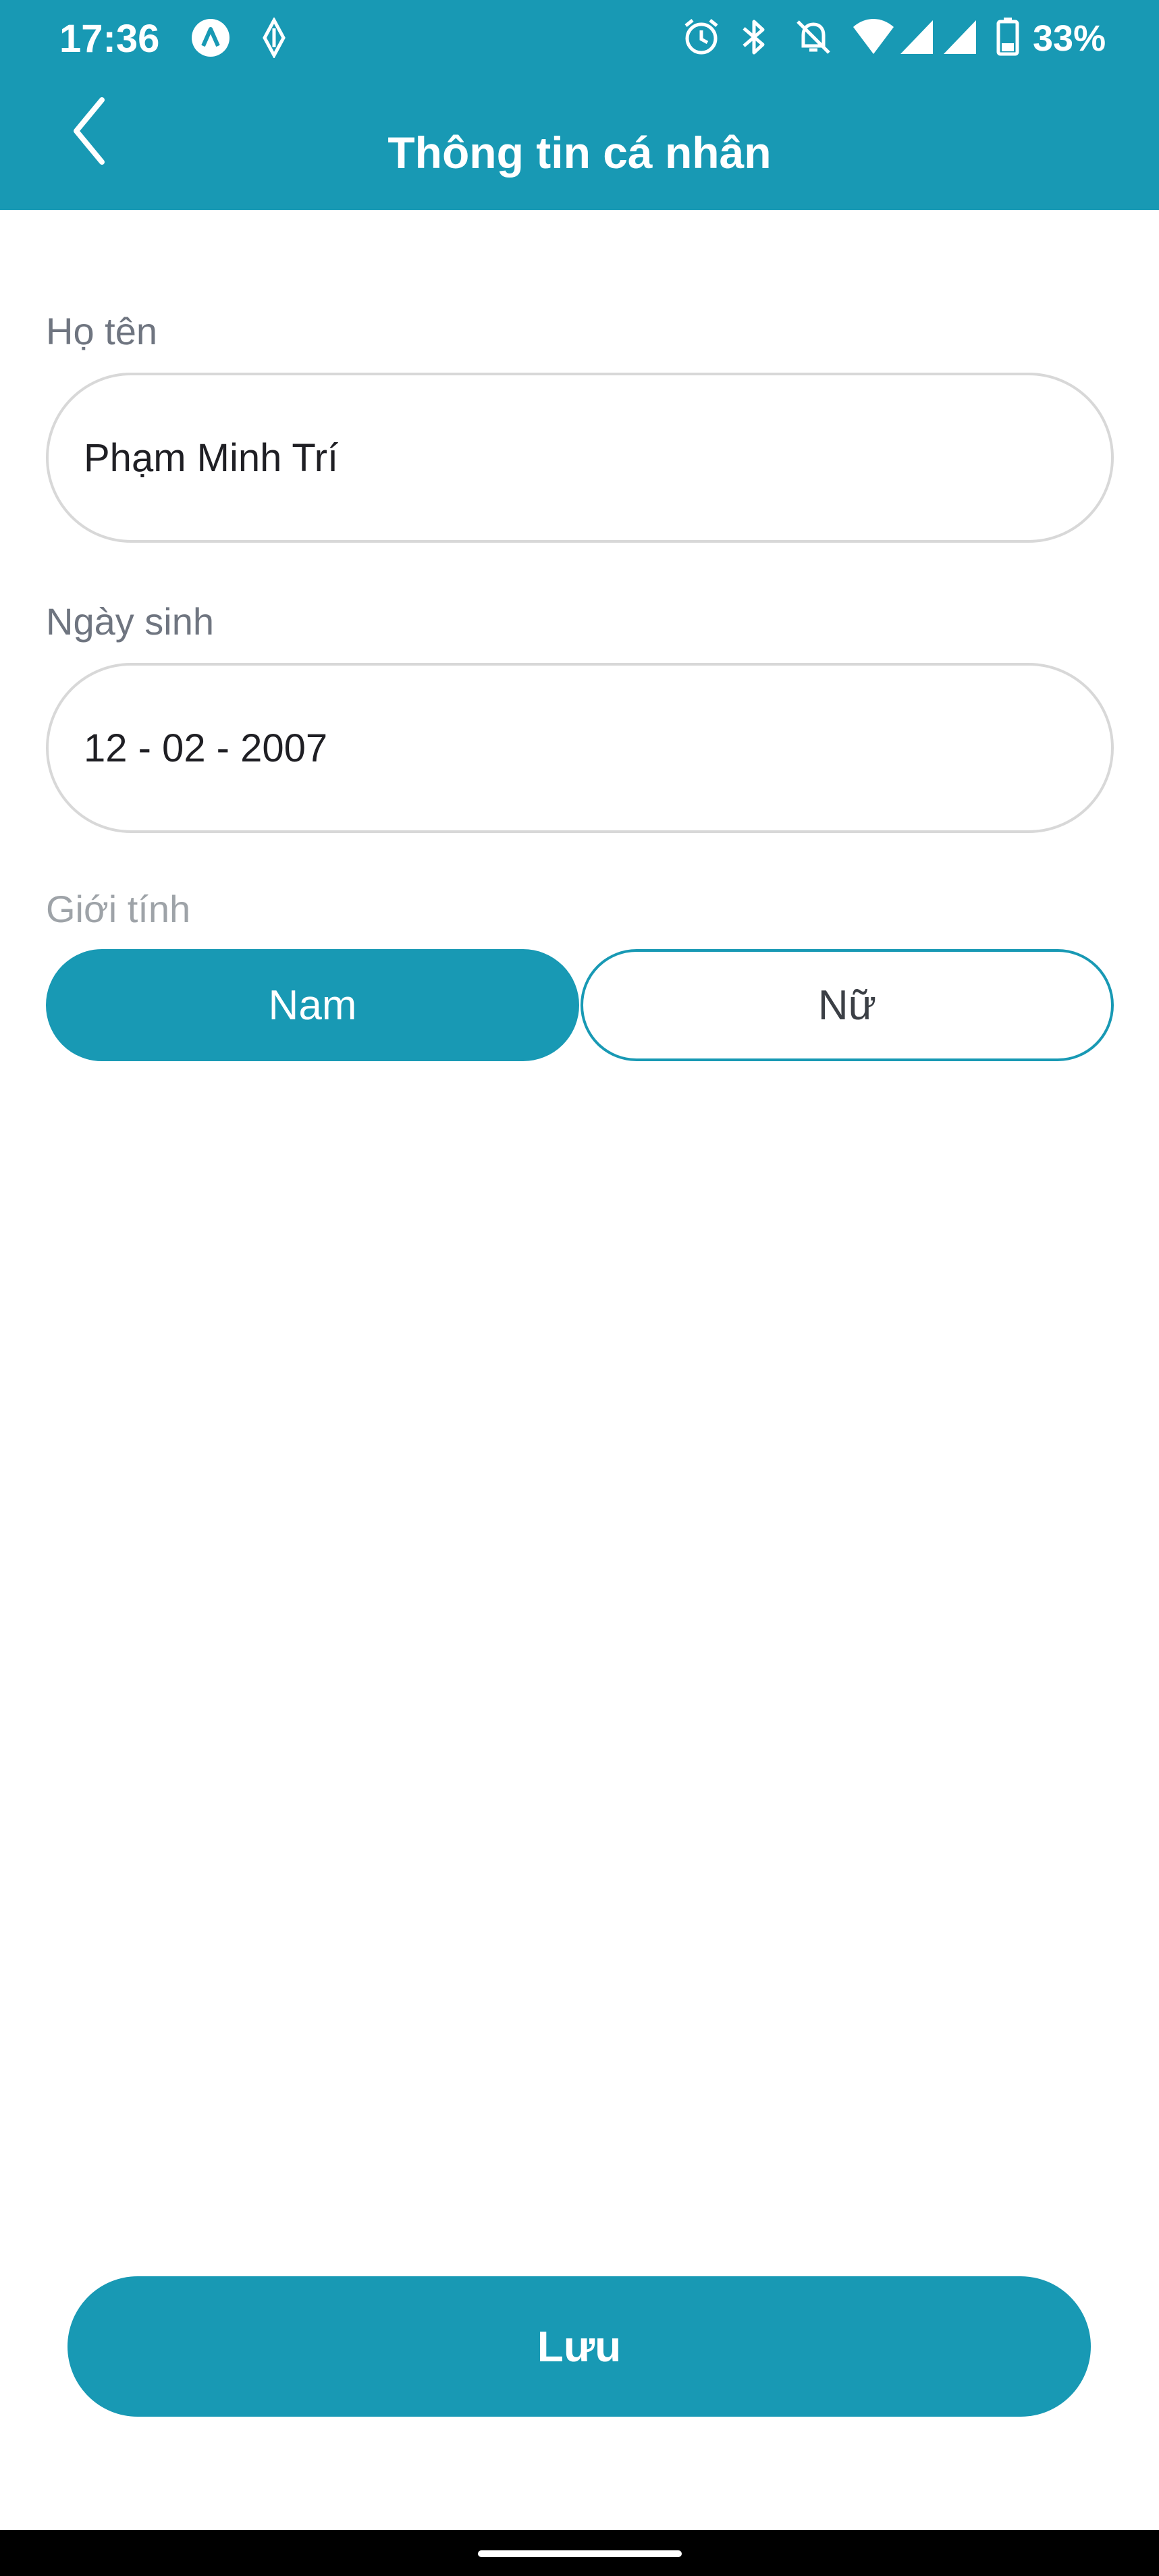  What do you see at coordinates (101, 331) in the screenshot?
I see `name-label: Họ tên` at bounding box center [101, 331].